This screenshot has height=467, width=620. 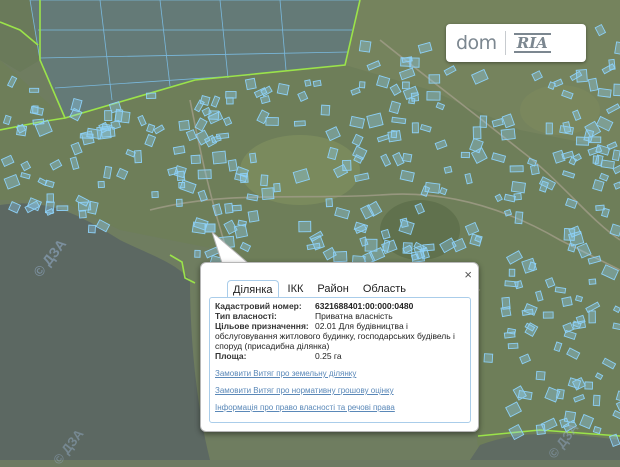 What do you see at coordinates (516, 43) in the screenshot?
I see `domria-logo: dom RIA` at bounding box center [516, 43].